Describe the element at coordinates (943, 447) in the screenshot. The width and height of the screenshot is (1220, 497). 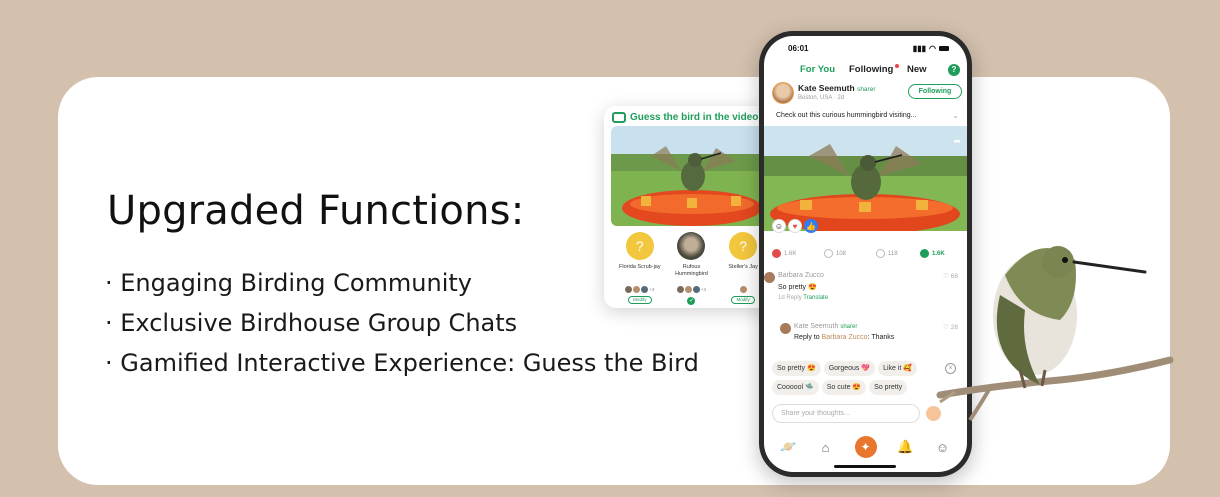
I see `profile-icon: ☺` at that location.